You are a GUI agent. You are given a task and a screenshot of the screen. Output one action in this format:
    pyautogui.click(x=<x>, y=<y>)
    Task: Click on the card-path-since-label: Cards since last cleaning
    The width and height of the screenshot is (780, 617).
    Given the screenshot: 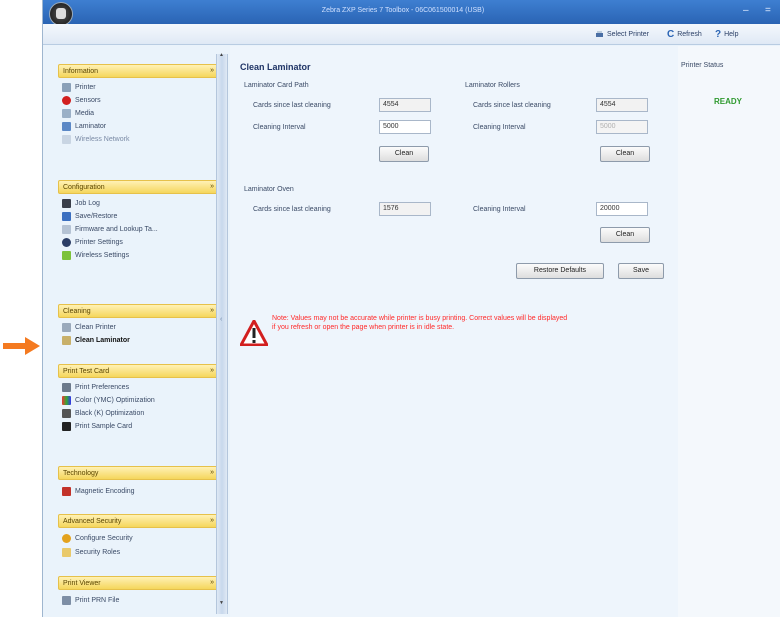 What is the action you would take?
    pyautogui.click(x=292, y=105)
    